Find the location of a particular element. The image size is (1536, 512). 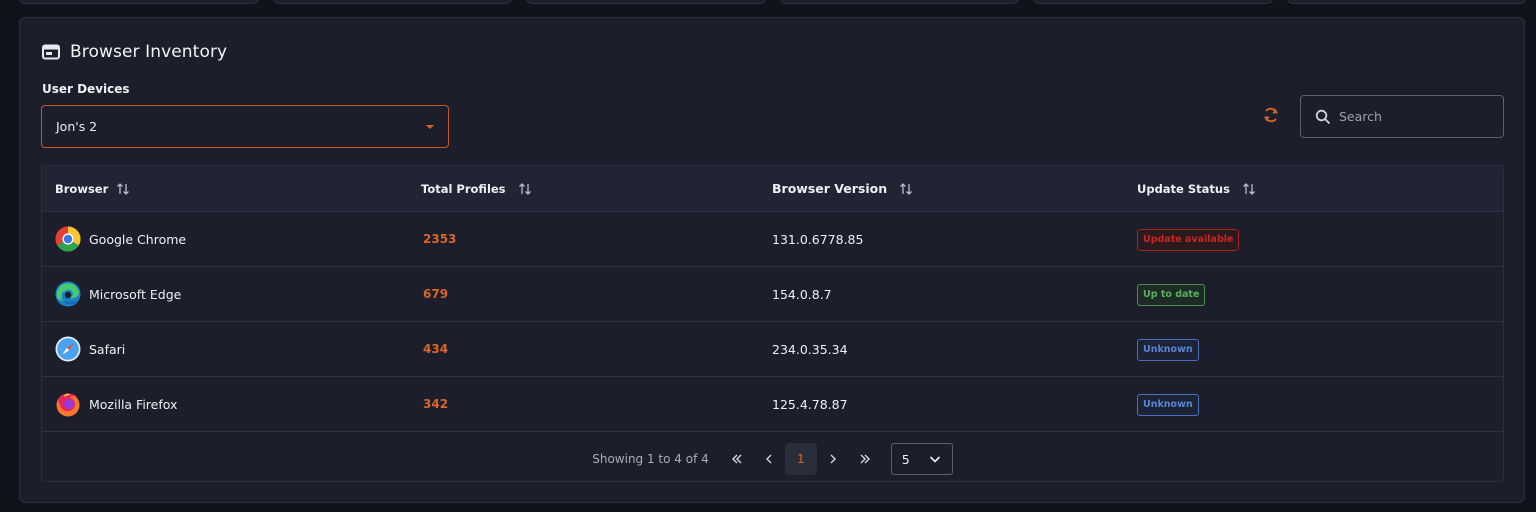

device-select-value: Jon's 2 is located at coordinates (77, 126).